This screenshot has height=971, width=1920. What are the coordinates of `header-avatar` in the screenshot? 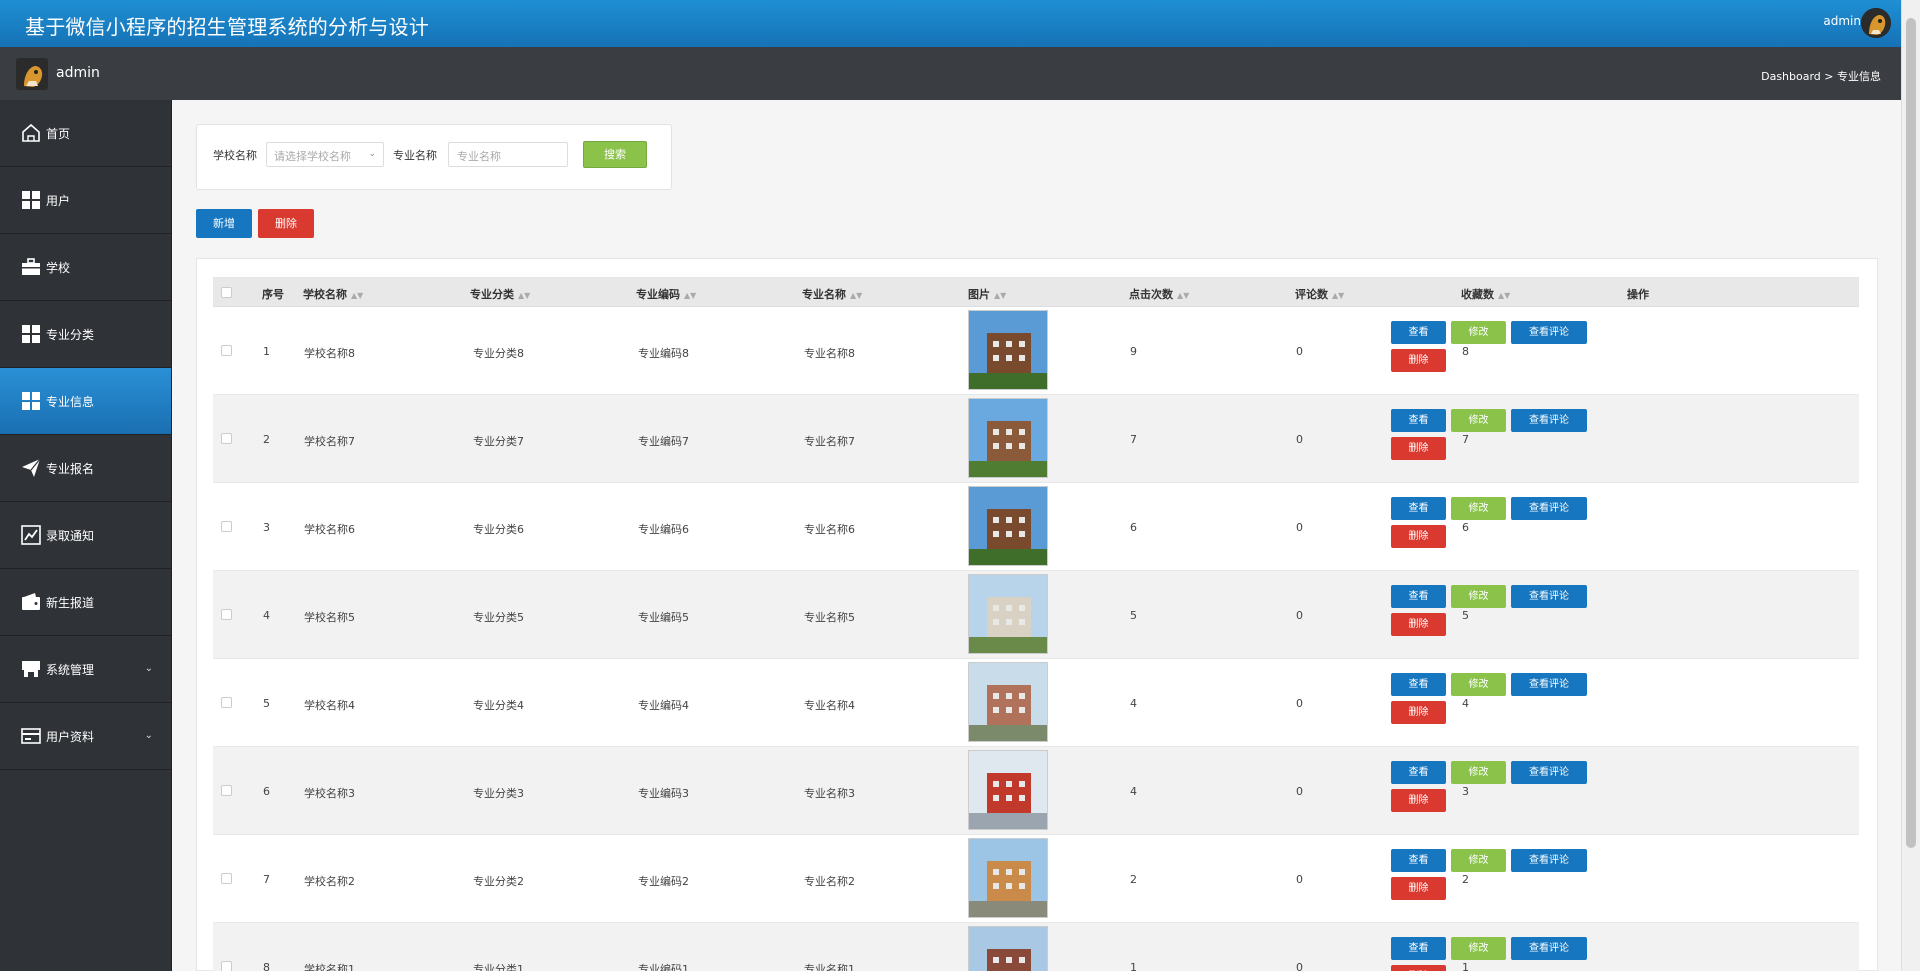 It's located at (1876, 23).